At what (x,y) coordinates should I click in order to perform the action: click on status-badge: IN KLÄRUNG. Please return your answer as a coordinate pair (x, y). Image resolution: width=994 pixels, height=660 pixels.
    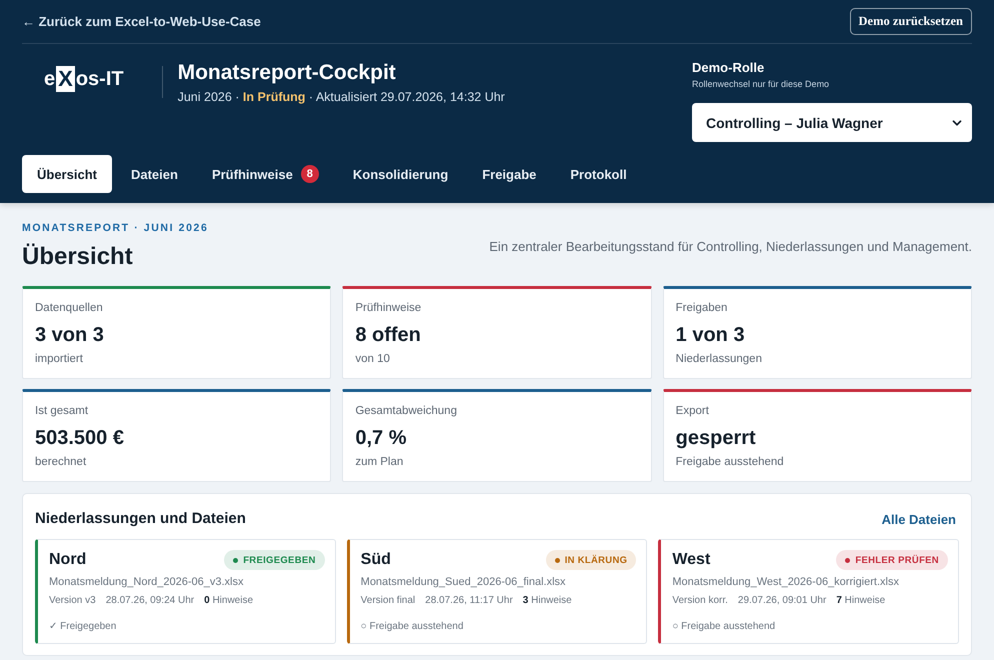
    Looking at the image, I should click on (591, 560).